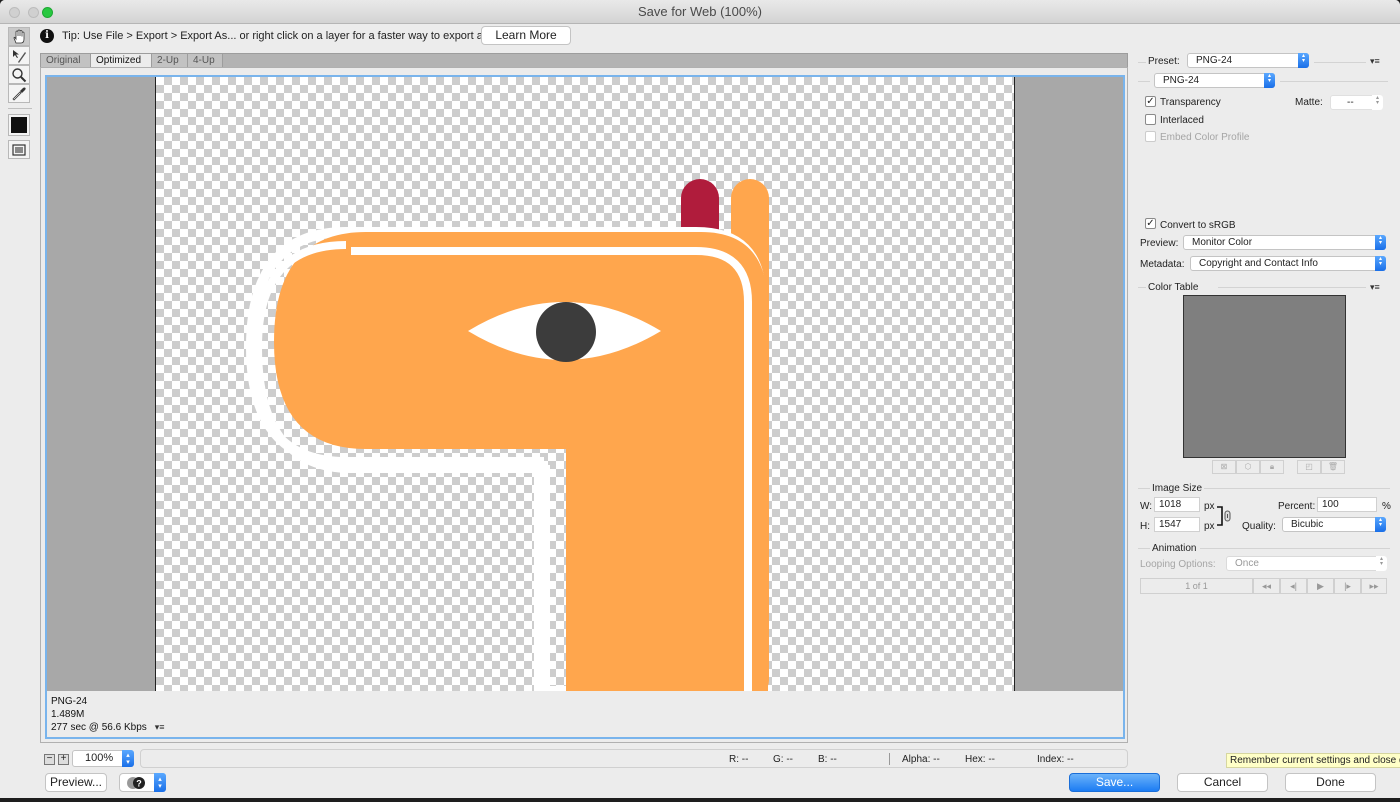 The image size is (1400, 802). Describe the element at coordinates (66, 61) in the screenshot. I see `tab-original: Original` at that location.